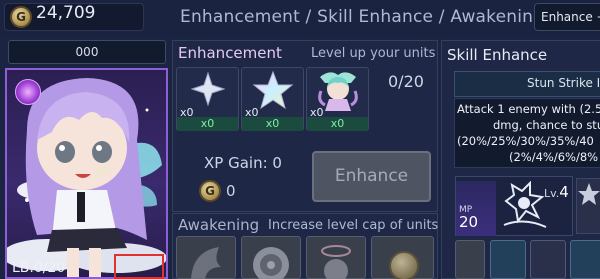 The height and width of the screenshot is (279, 600). I want to click on skill-enhance-title: Skill Enhance, so click(497, 55).